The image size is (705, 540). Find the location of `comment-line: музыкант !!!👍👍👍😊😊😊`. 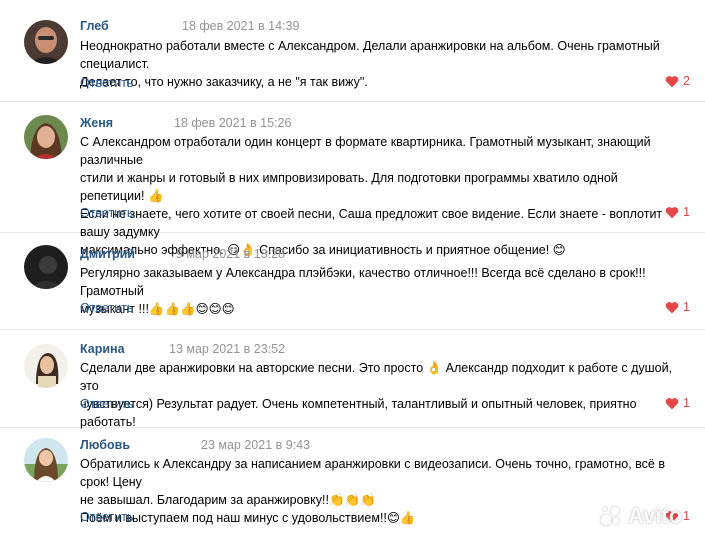

comment-line: музыкант !!!👍👍👍😊😊😊 is located at coordinates (157, 309).